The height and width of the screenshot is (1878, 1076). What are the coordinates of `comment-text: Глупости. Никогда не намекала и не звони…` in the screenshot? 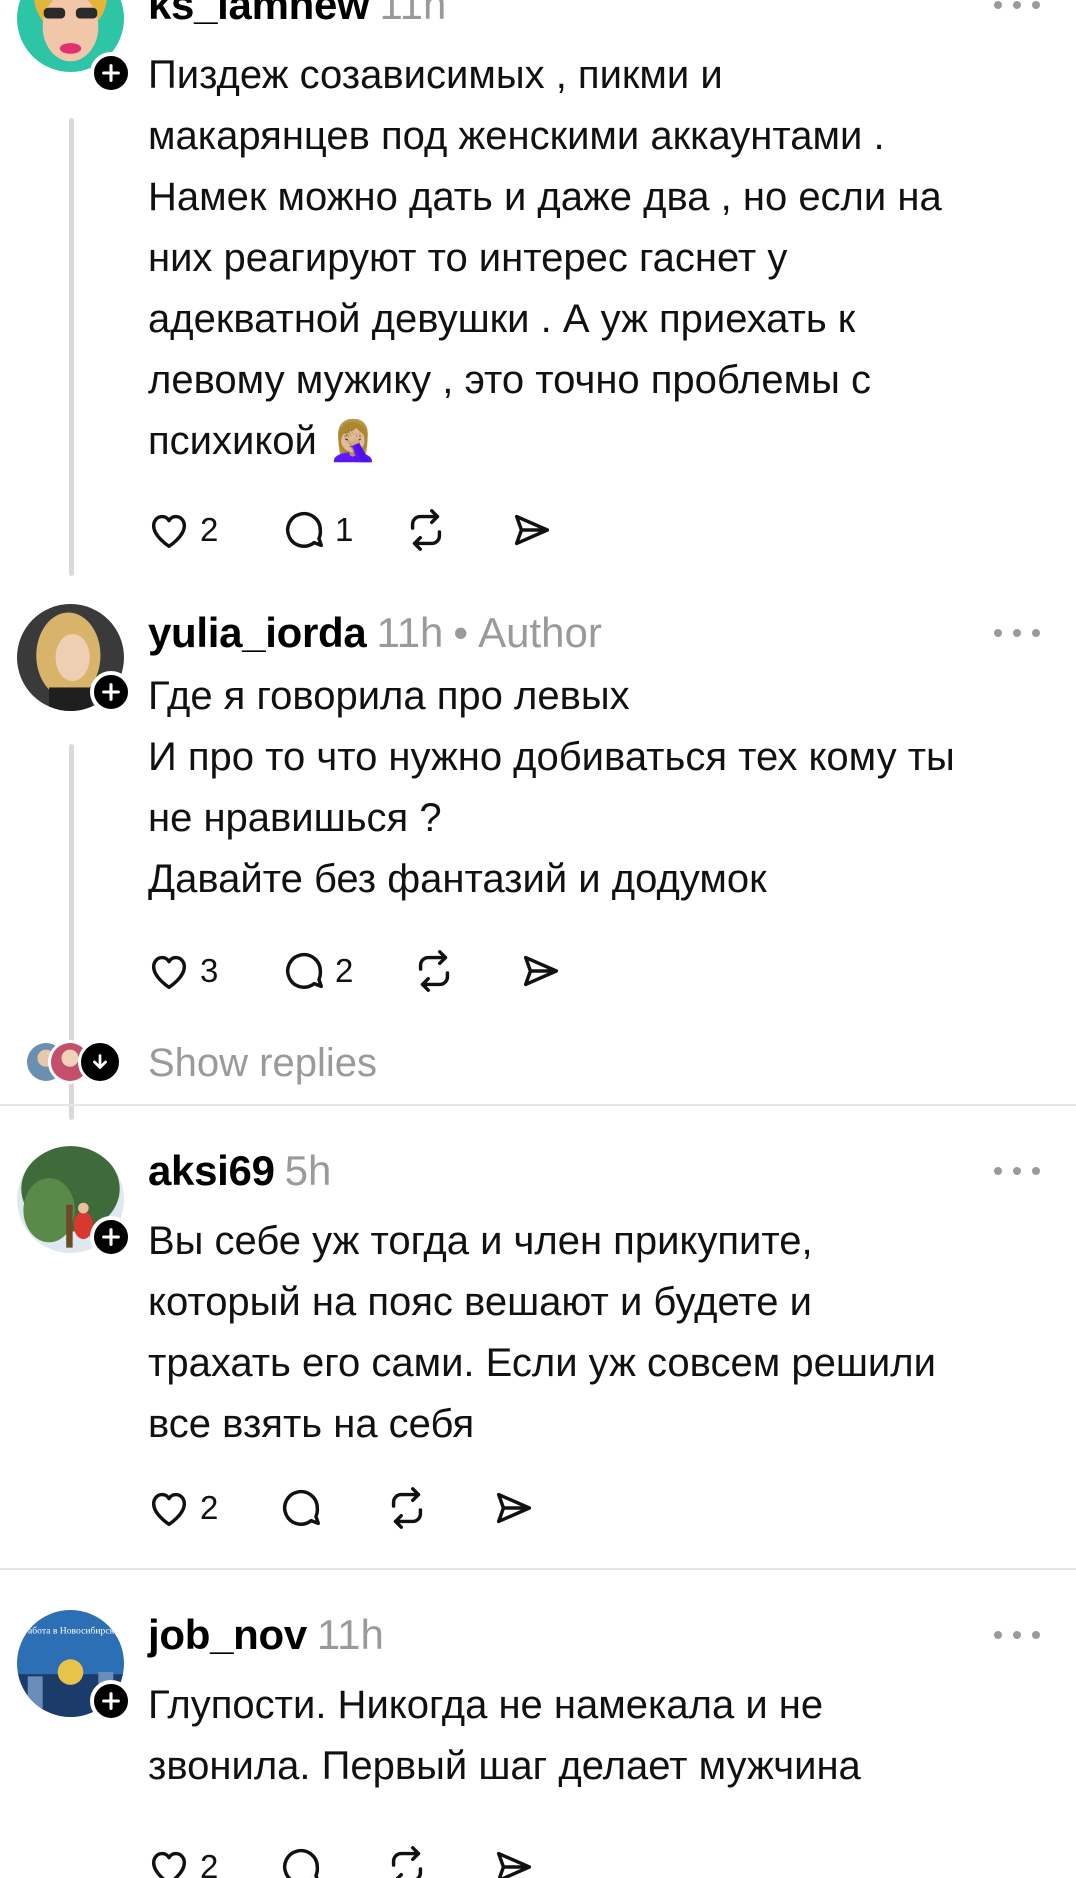 It's located at (504, 1735).